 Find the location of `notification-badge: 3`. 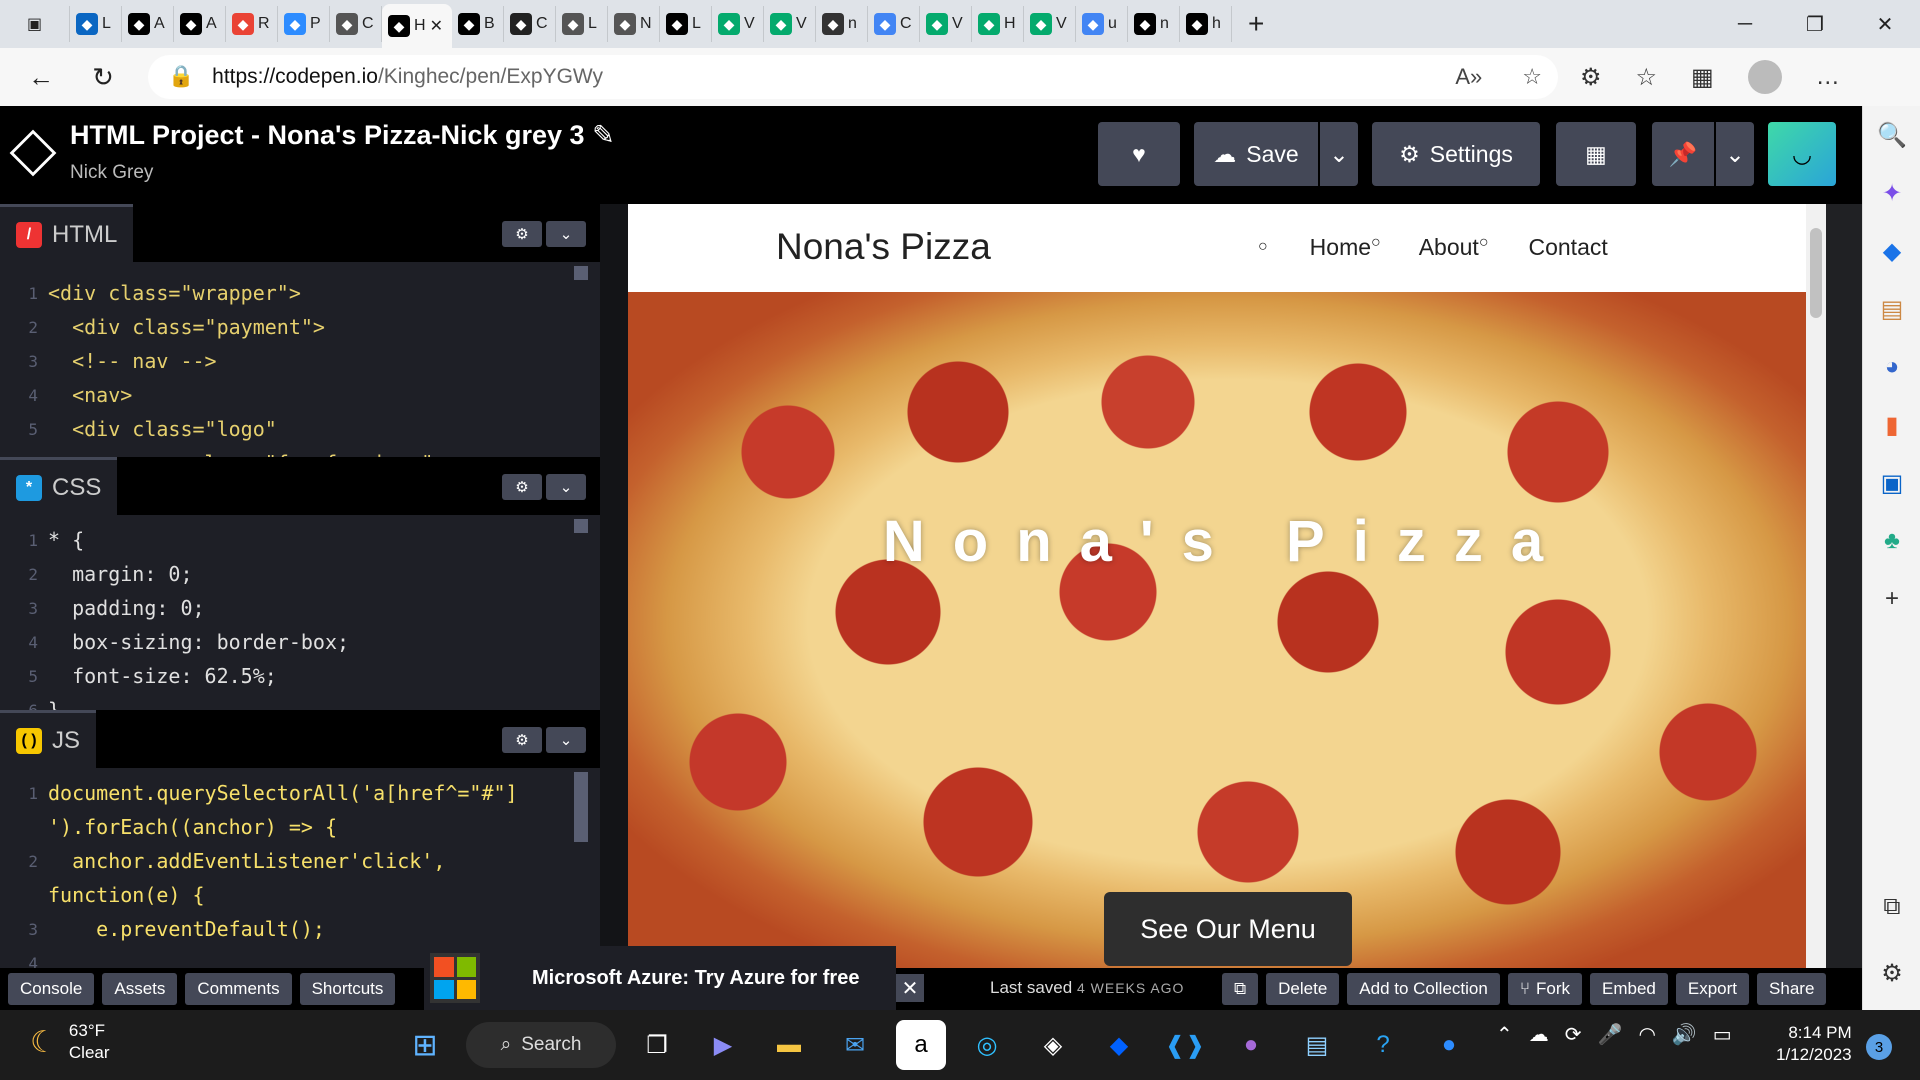

notification-badge: 3 is located at coordinates (1879, 1047).